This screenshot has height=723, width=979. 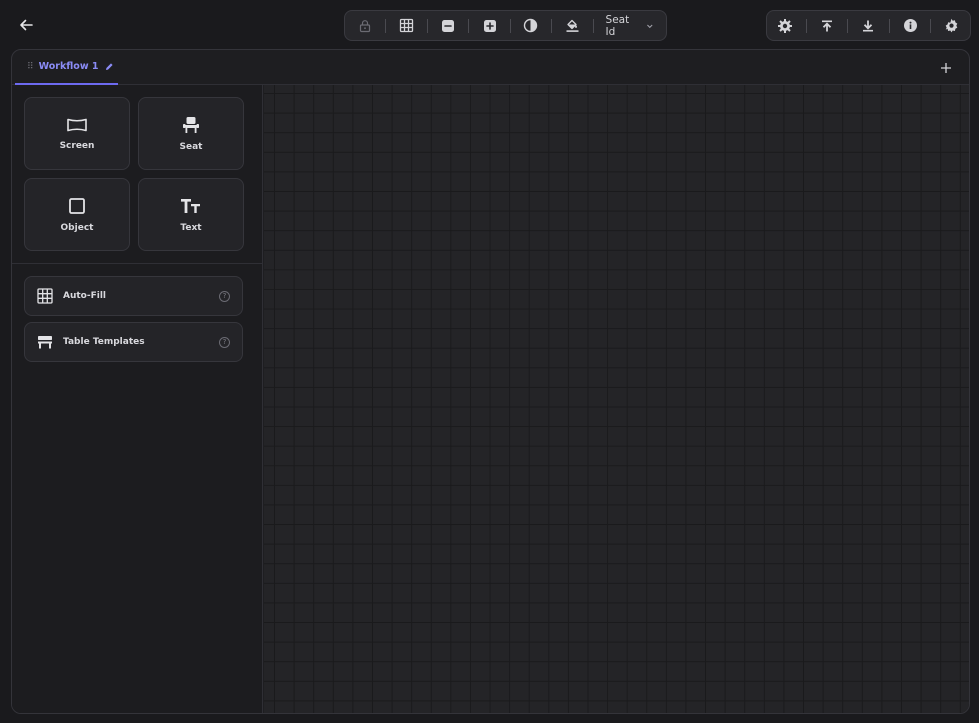 What do you see at coordinates (490, 67) in the screenshot?
I see `tab-bar: ⠿ Workflow 1` at bounding box center [490, 67].